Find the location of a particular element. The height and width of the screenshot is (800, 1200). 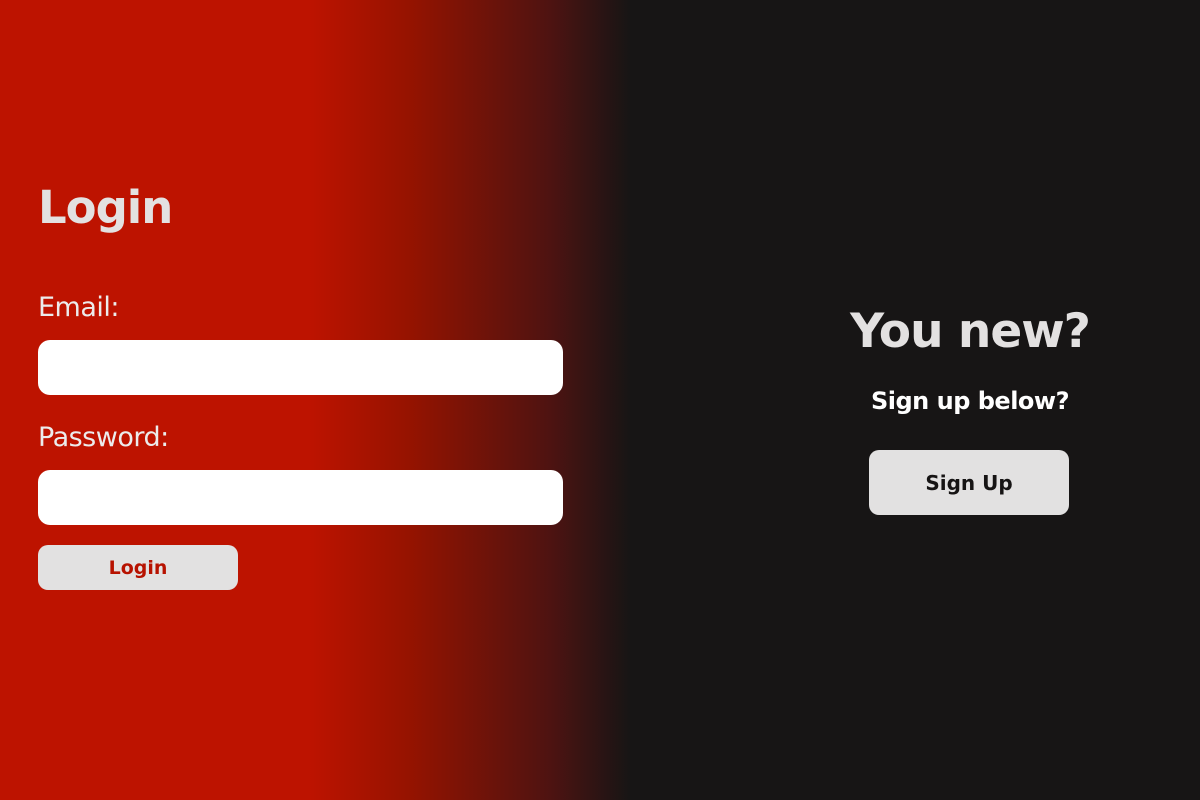

signup-title: You new? is located at coordinates (970, 331).